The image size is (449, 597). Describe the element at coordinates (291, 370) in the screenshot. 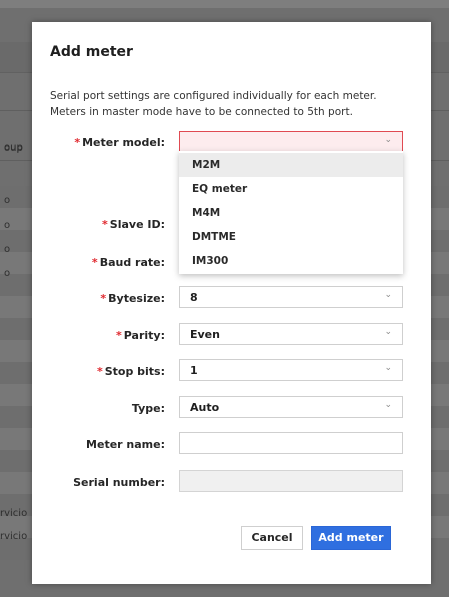

I see `stop-bits-select: 1 ⌄` at that location.